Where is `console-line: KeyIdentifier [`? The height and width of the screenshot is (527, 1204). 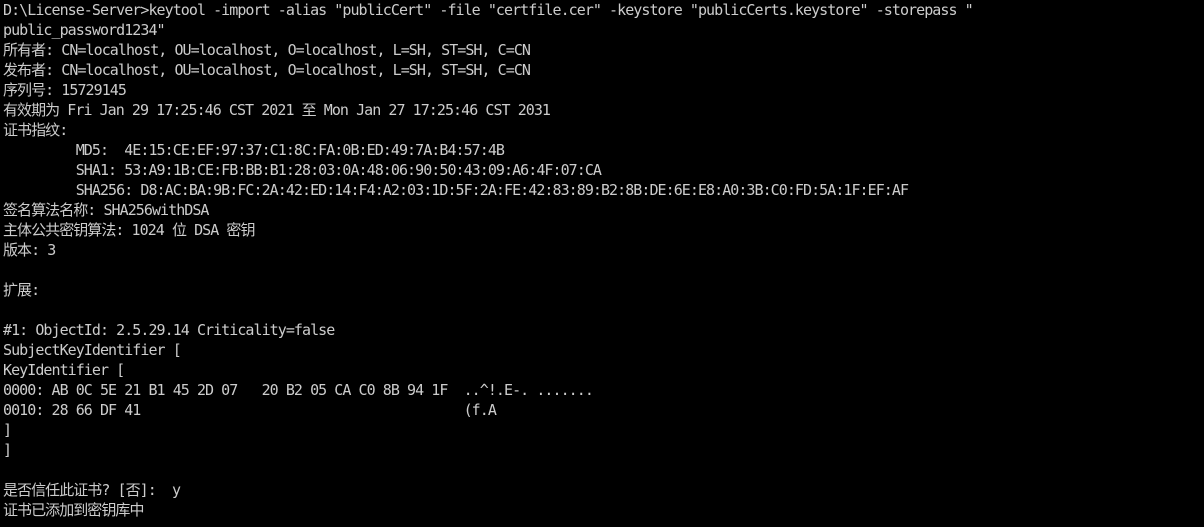
console-line: KeyIdentifier [ is located at coordinates (64, 370).